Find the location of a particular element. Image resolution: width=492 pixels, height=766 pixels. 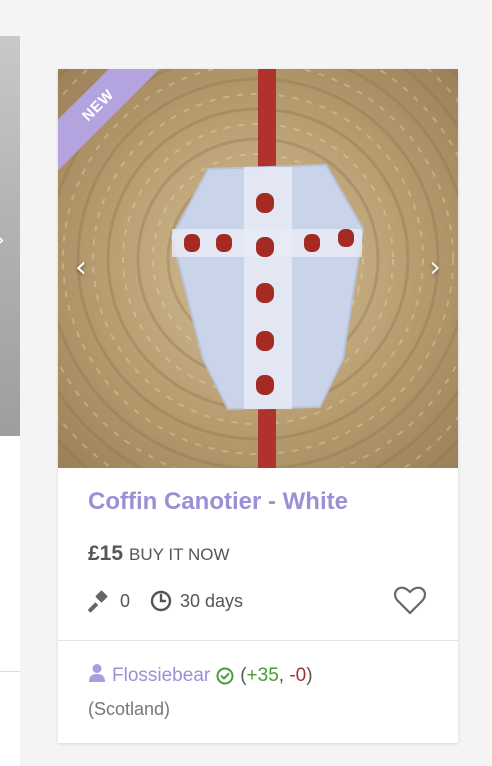

clock-icon is located at coordinates (161, 601).